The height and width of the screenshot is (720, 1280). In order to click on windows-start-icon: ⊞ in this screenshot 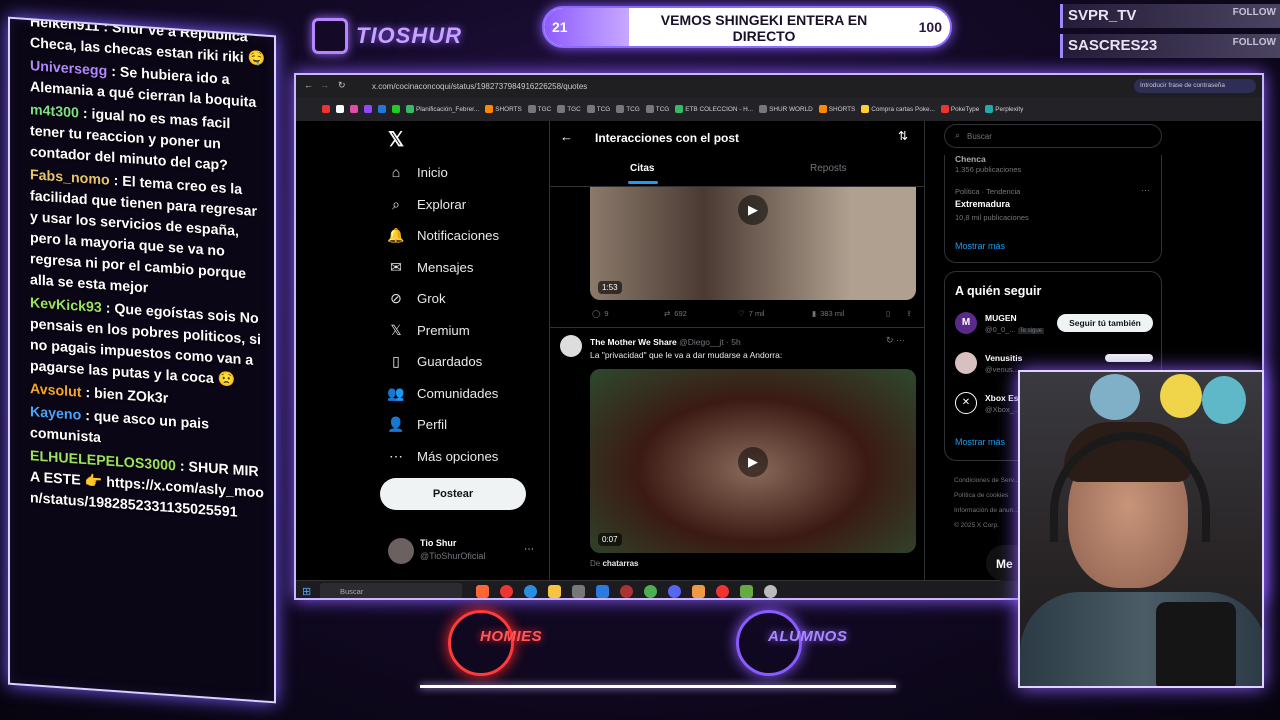, I will do `click(306, 591)`.